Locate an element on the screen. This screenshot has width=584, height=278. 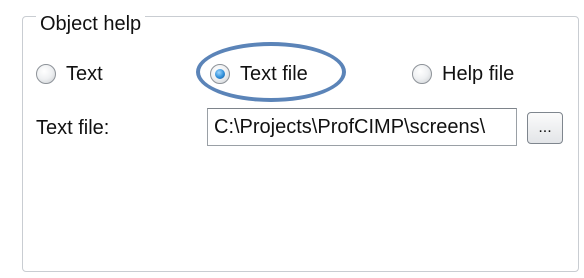
radio-text-file-circle is located at coordinates (220, 74).